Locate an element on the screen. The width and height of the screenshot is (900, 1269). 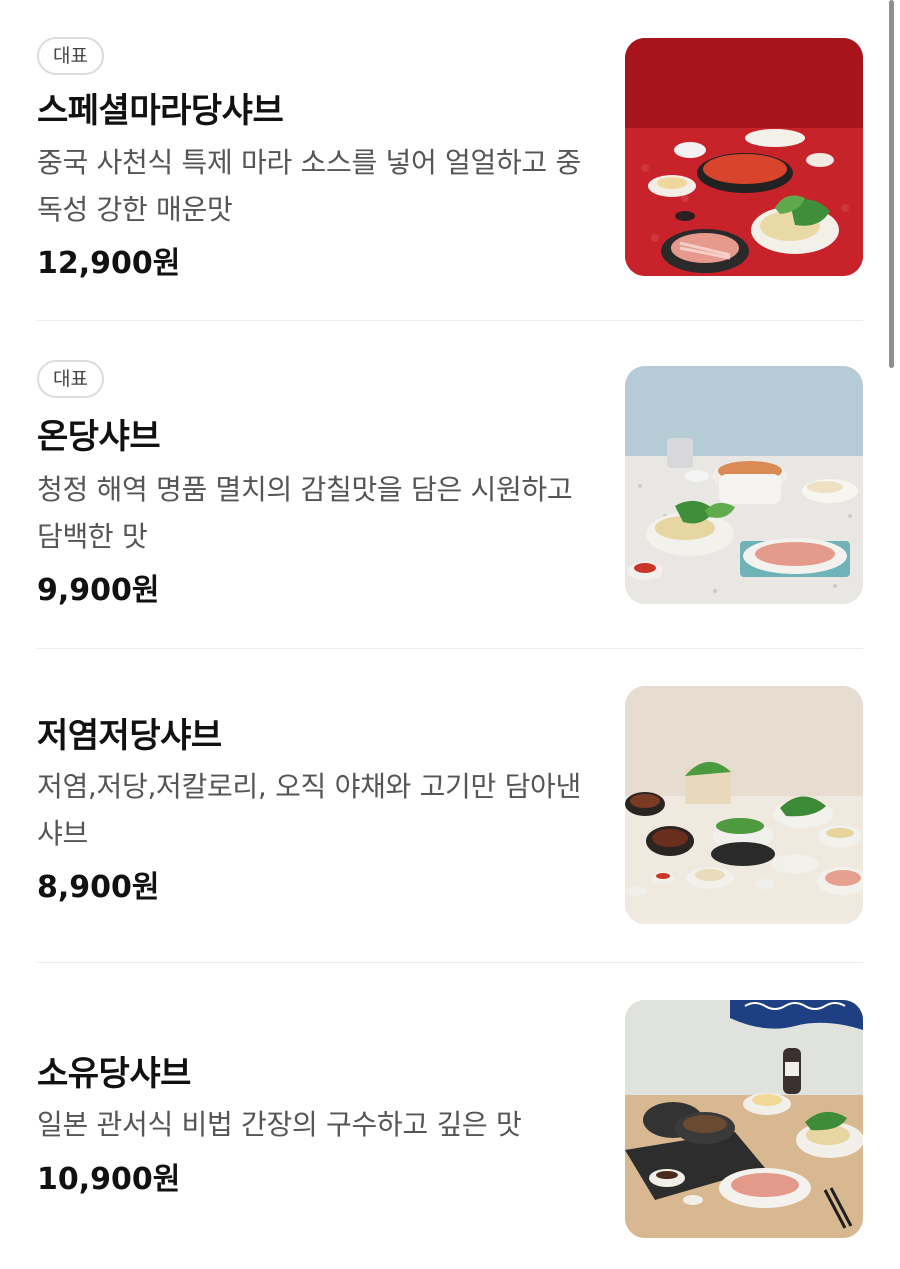
menu-item-price: 12,900원 is located at coordinates (109, 263).